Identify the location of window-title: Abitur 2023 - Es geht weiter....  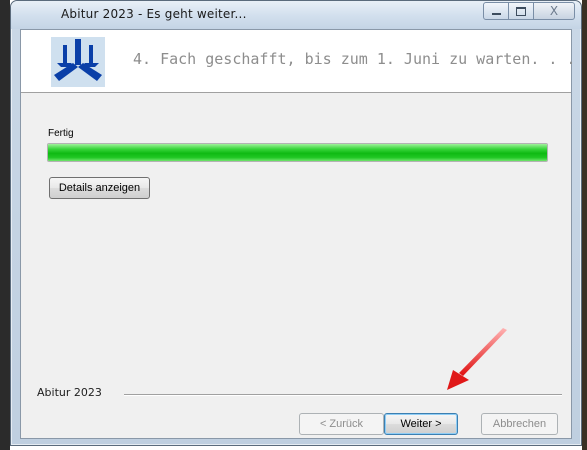
(154, 14).